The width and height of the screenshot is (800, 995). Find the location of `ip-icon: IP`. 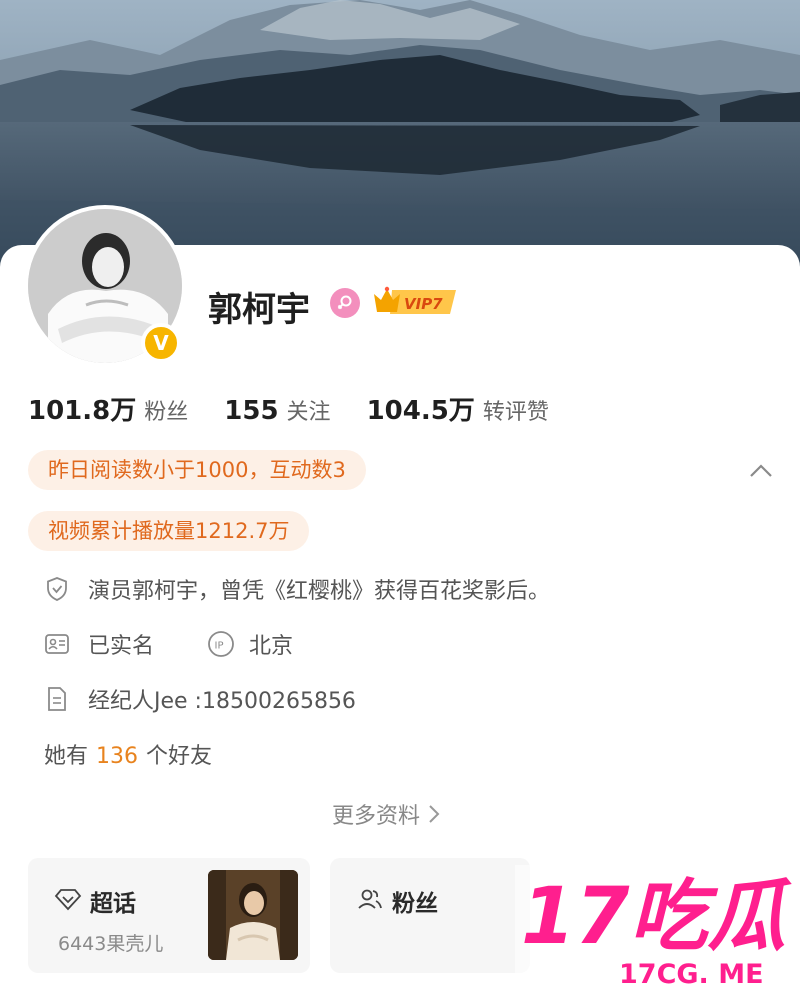

ip-icon: IP is located at coordinates (221, 644).